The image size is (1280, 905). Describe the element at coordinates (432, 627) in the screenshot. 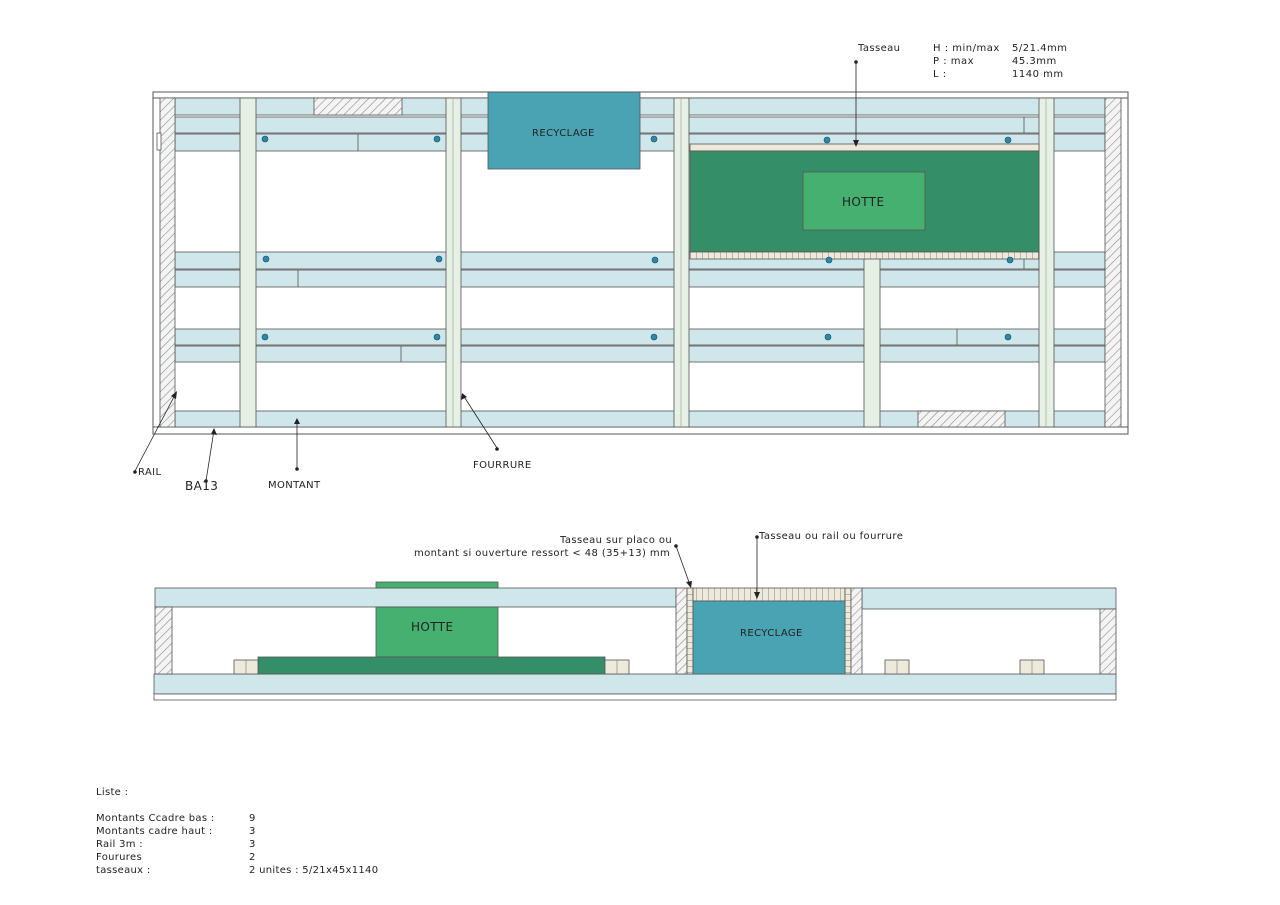

I see `section-hotte-label: HOTTE` at that location.